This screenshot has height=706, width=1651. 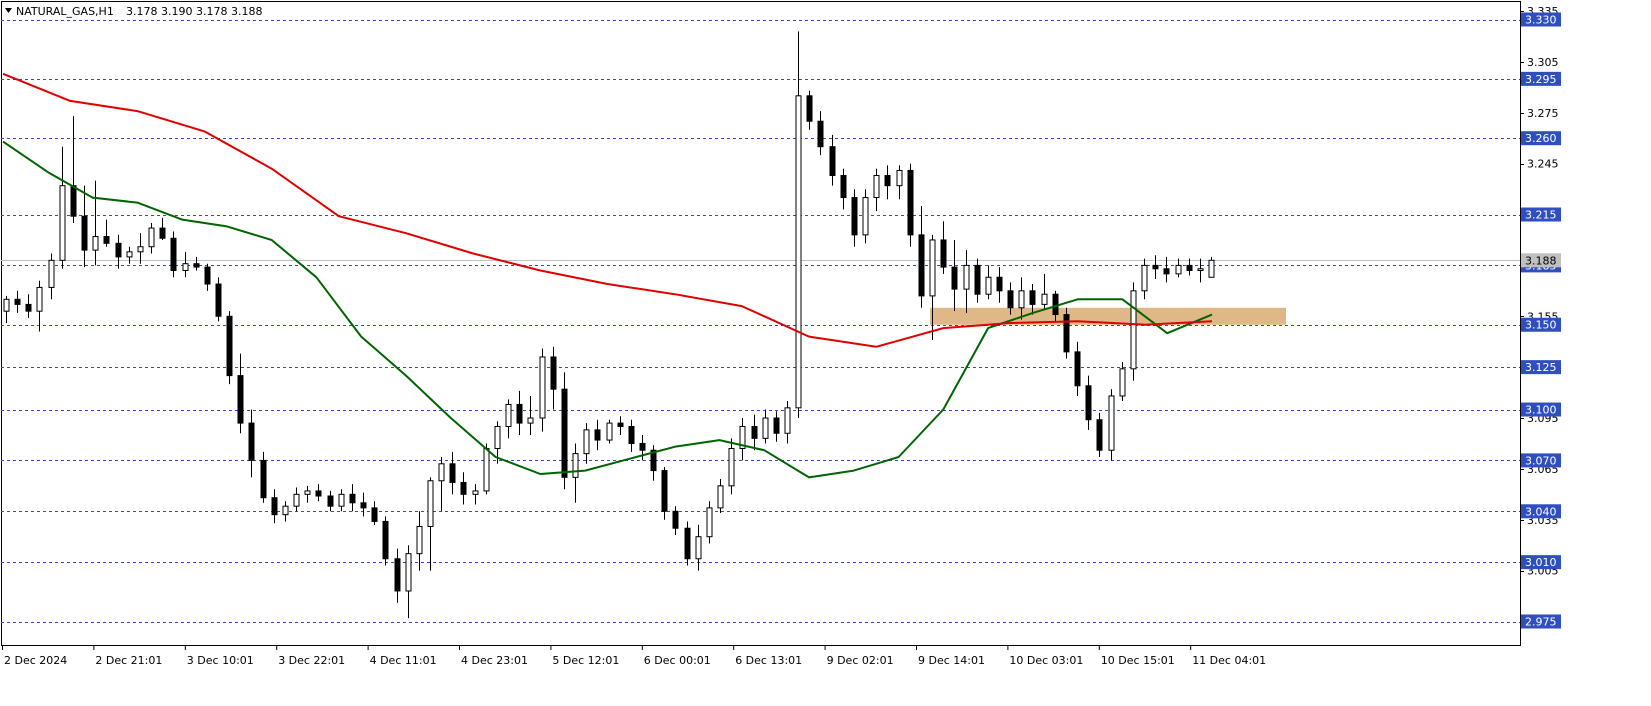 What do you see at coordinates (1541, 460) in the screenshot?
I see `level-price-text: 3.070` at bounding box center [1541, 460].